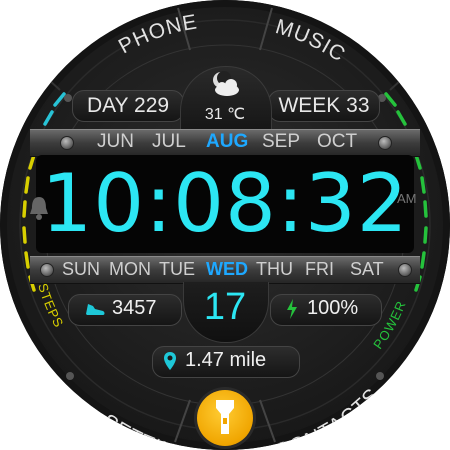 Image resolution: width=450 pixels, height=450 pixels. I want to click on temperature: 31 ℃, so click(225, 114).